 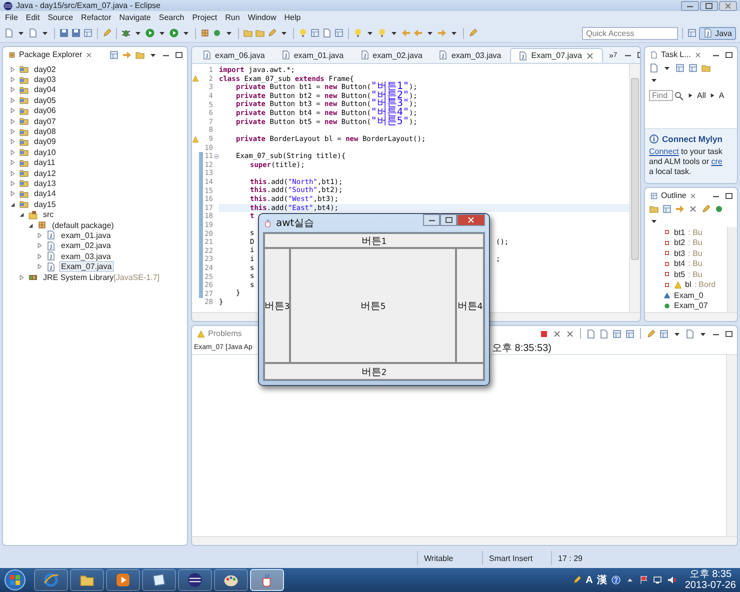 I want to click on menu-item: Project, so click(x=205, y=17).